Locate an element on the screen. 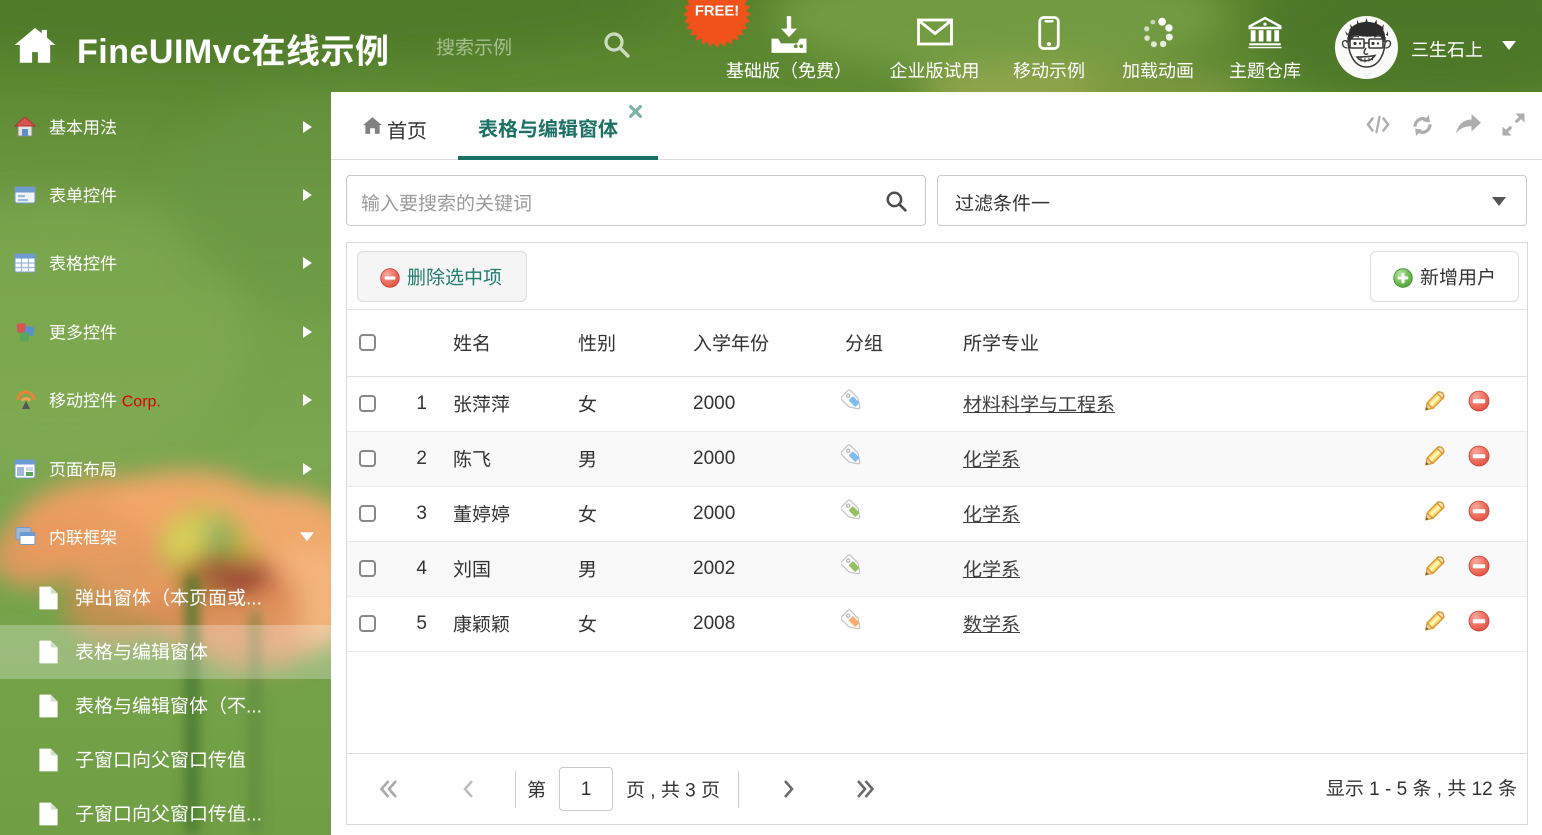 This screenshot has width=1542, height=835. svg-text: FREE! is located at coordinates (717, 12).